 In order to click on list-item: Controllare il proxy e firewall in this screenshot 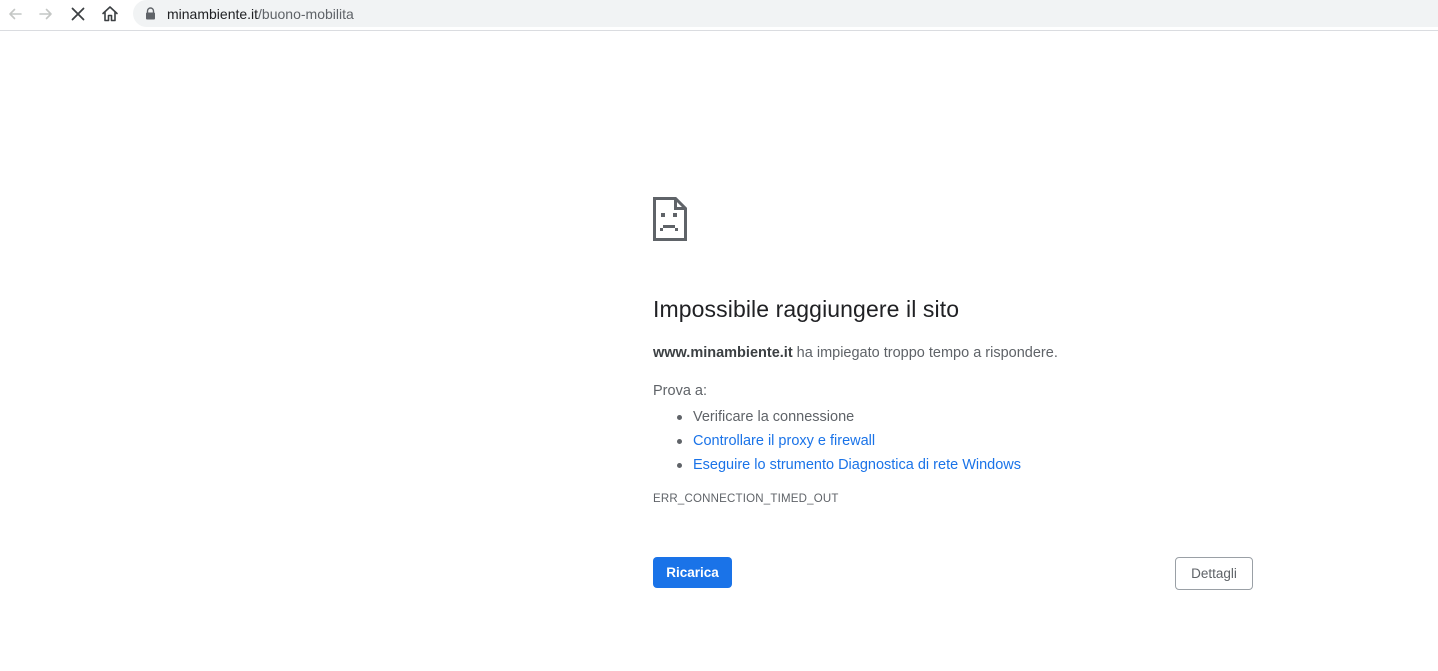, I will do `click(953, 441)`.